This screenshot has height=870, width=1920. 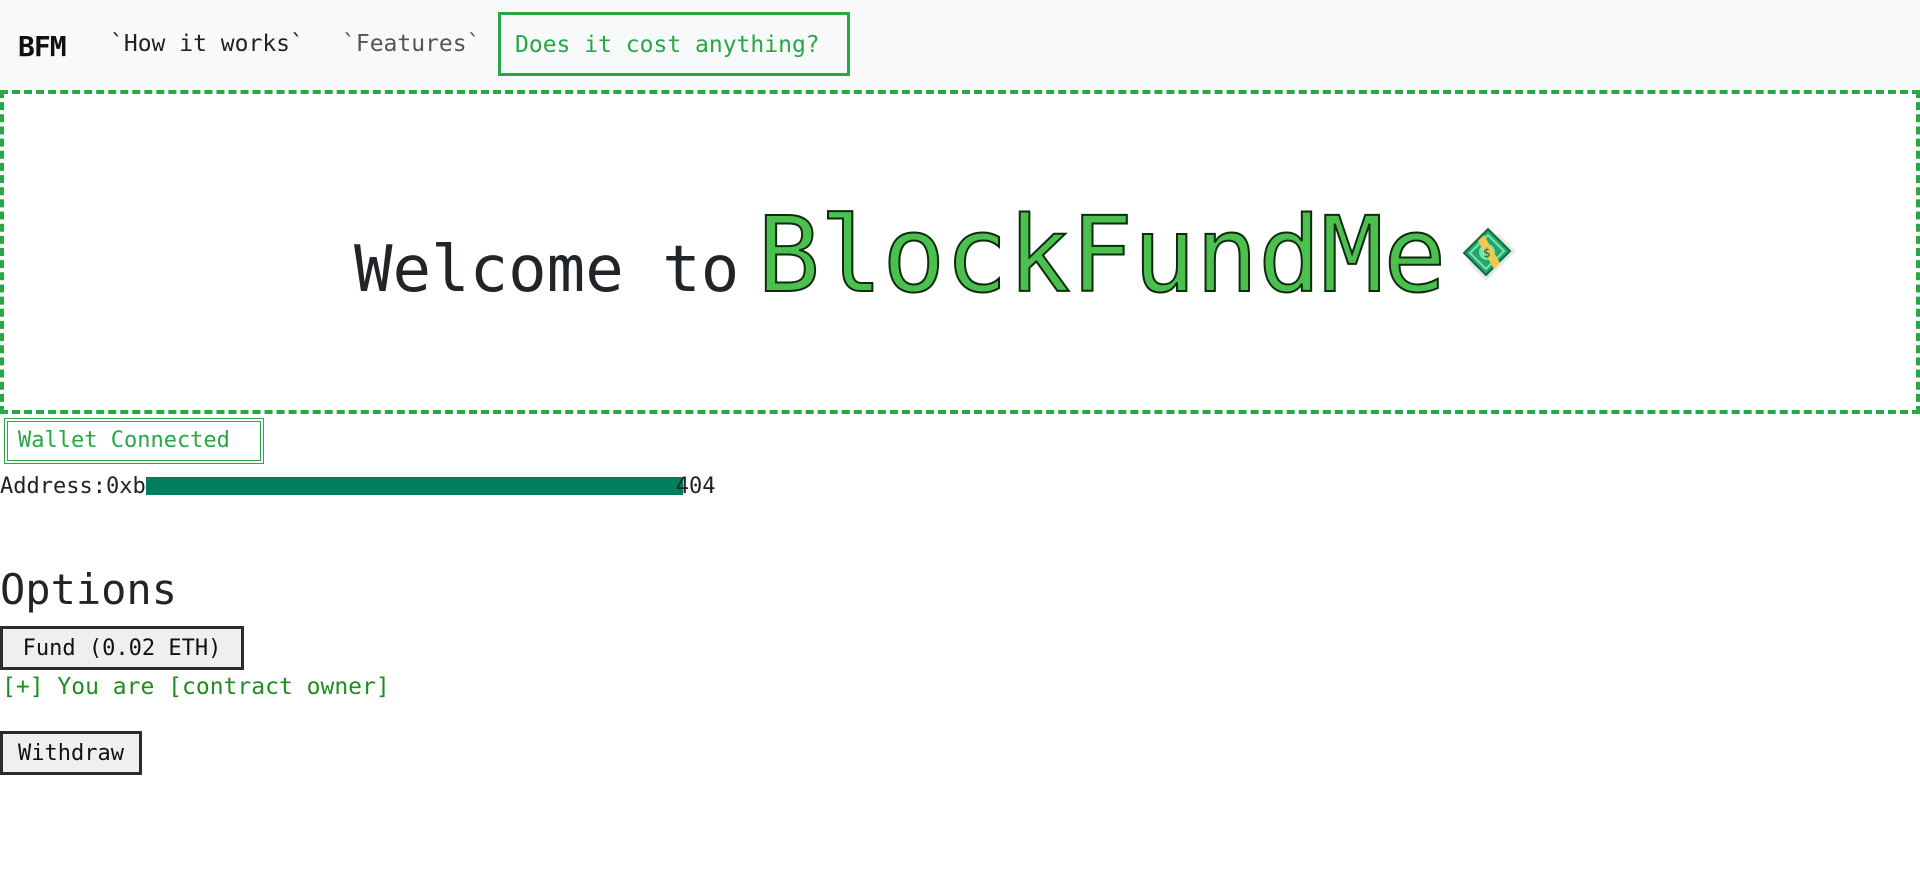 I want to click on hero-heading: Welcome to BlockFundMe $, so click(x=937, y=255).